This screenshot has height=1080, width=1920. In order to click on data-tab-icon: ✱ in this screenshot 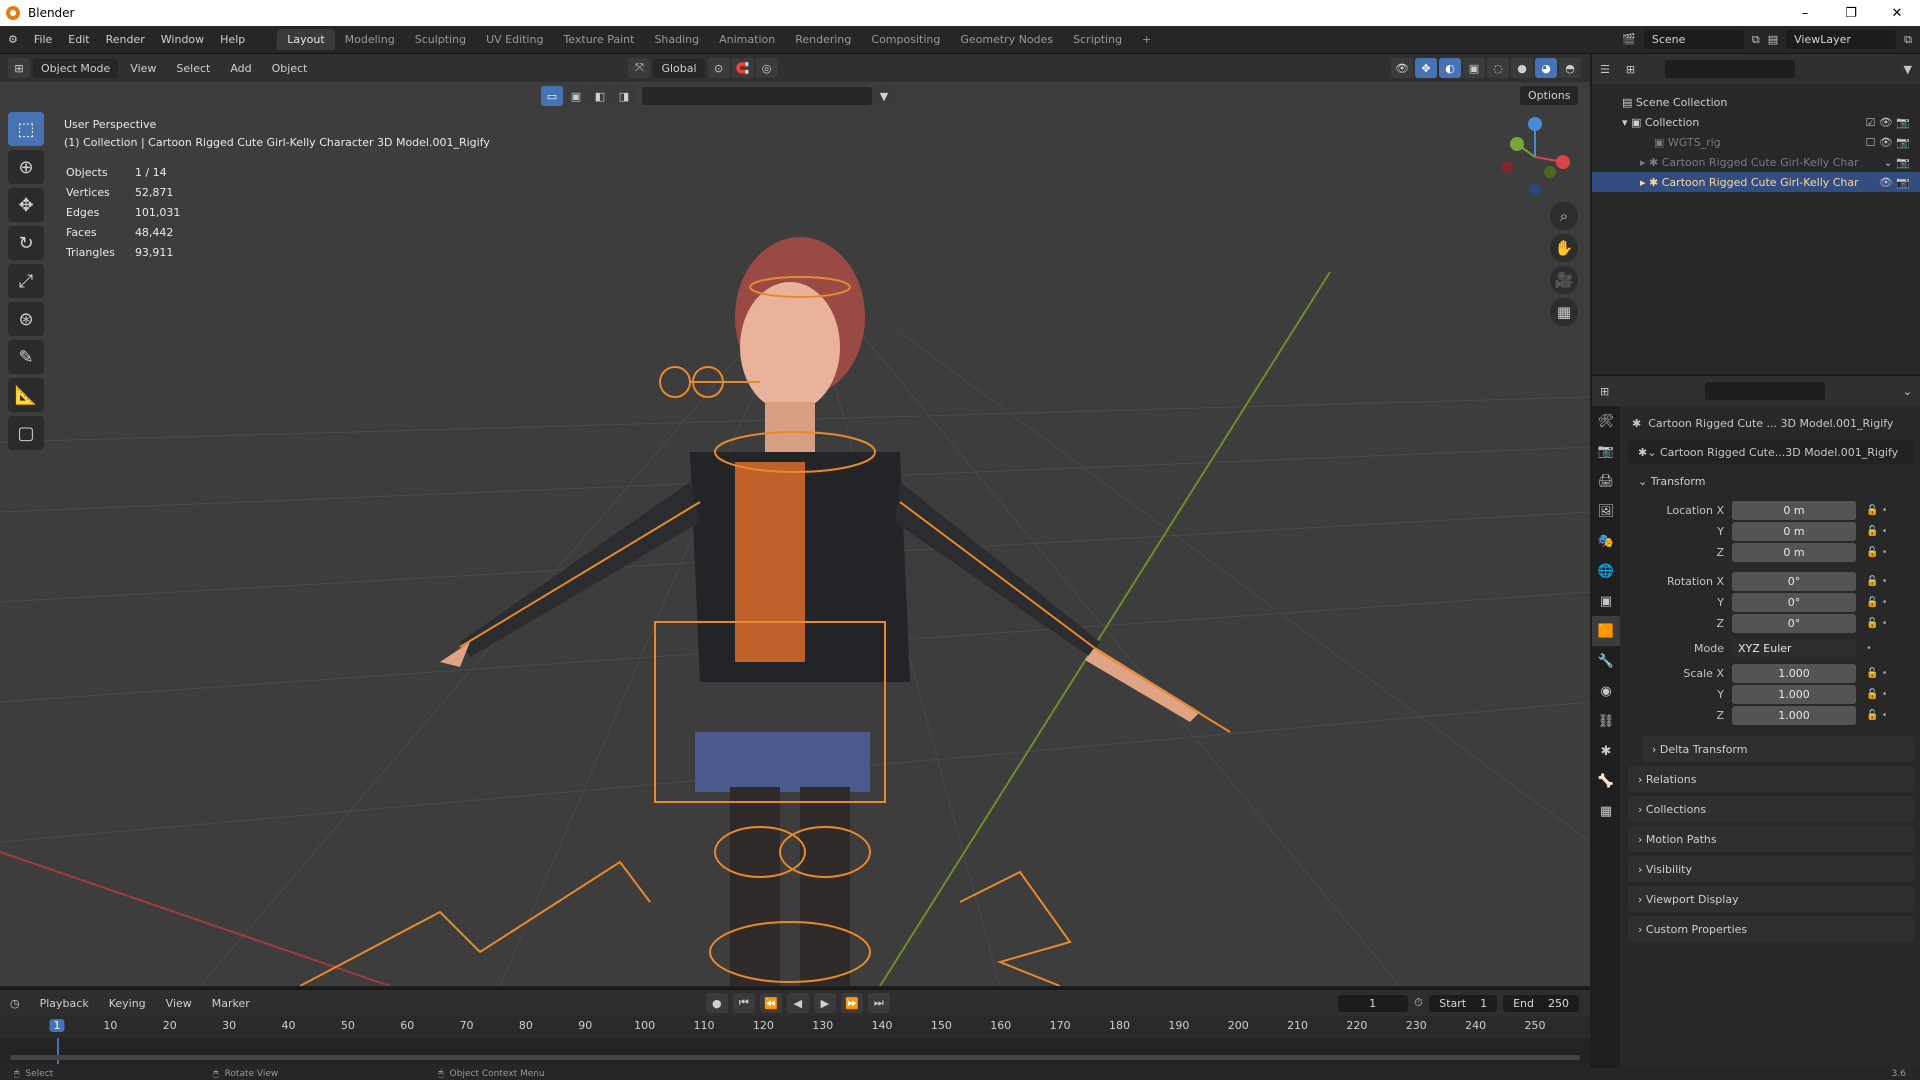, I will do `click(1606, 751)`.